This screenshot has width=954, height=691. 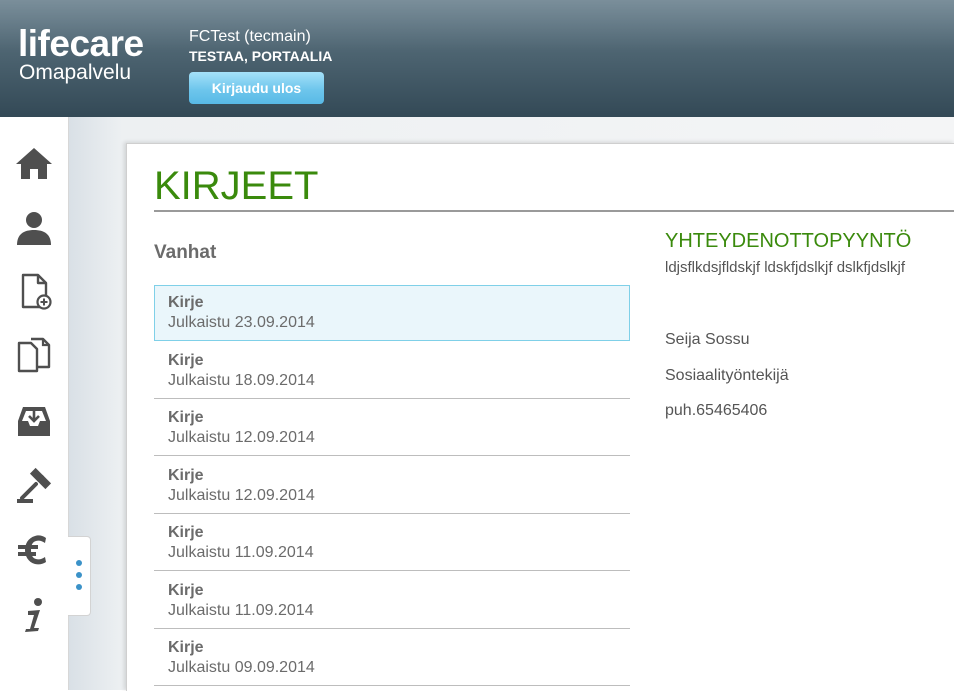 I want to click on logo-subtitle: Omapalvelu, so click(x=75, y=72).